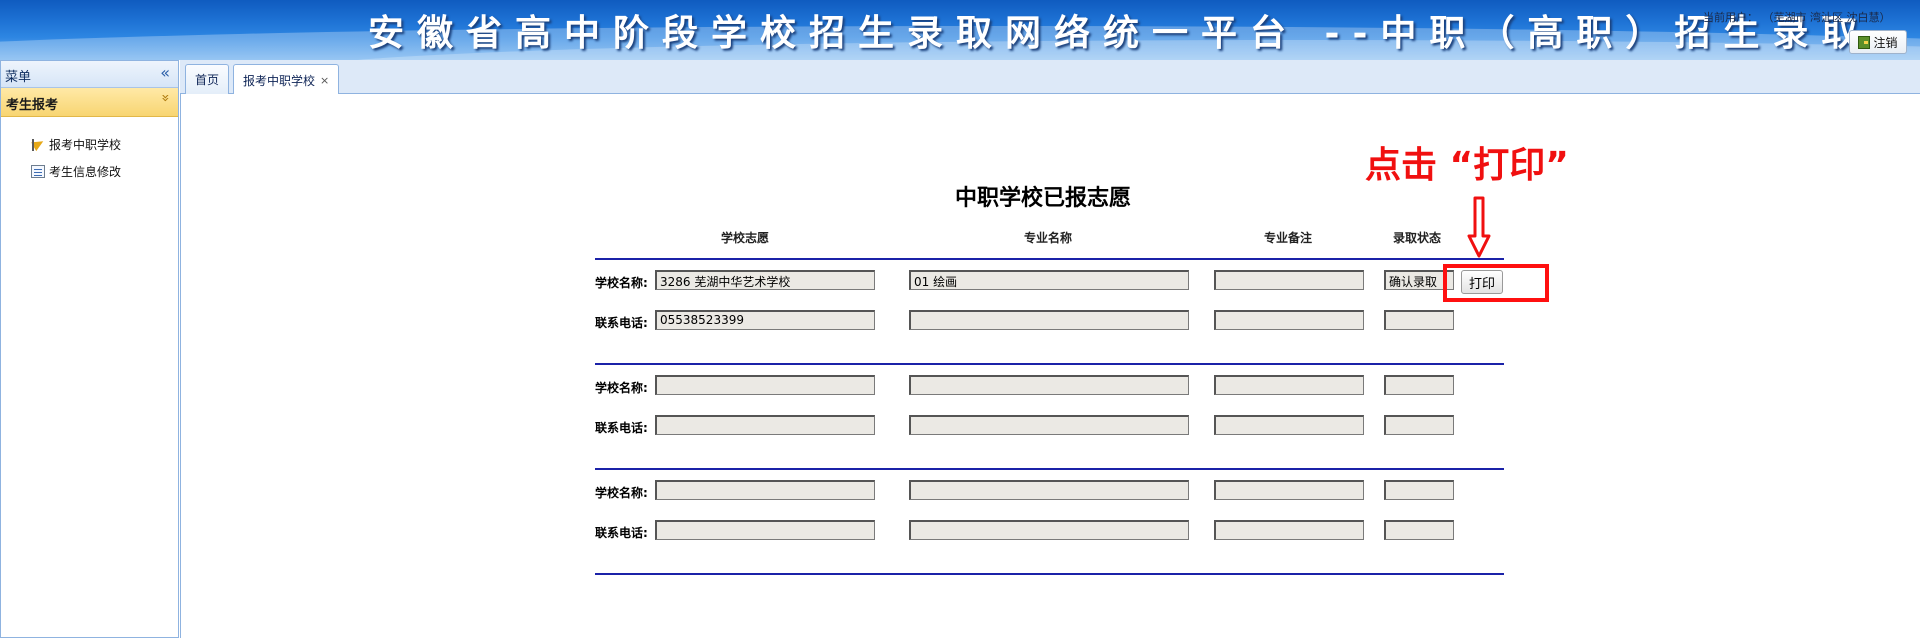 The width and height of the screenshot is (1920, 638). What do you see at coordinates (1730, 17) in the screenshot?
I see `current-user-label: 当前用户：` at bounding box center [1730, 17].